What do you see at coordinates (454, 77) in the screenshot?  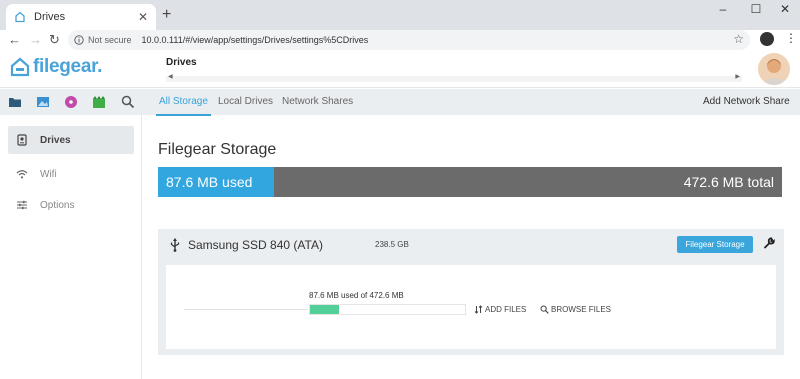 I see `horizontal-scrollbar: ◀ ▶` at bounding box center [454, 77].